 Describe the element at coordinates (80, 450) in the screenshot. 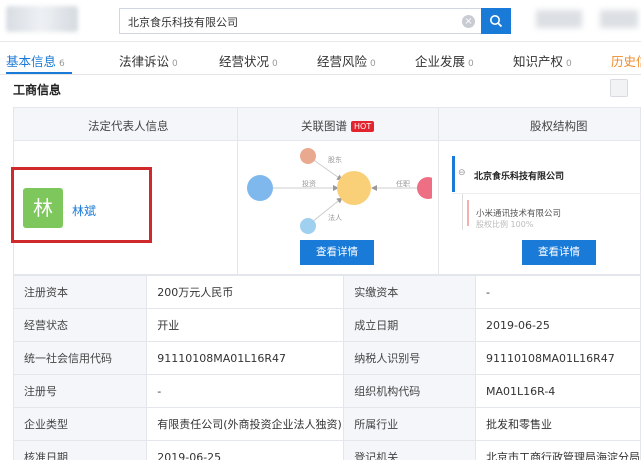

I see `label-approval-date: 核准日期` at that location.